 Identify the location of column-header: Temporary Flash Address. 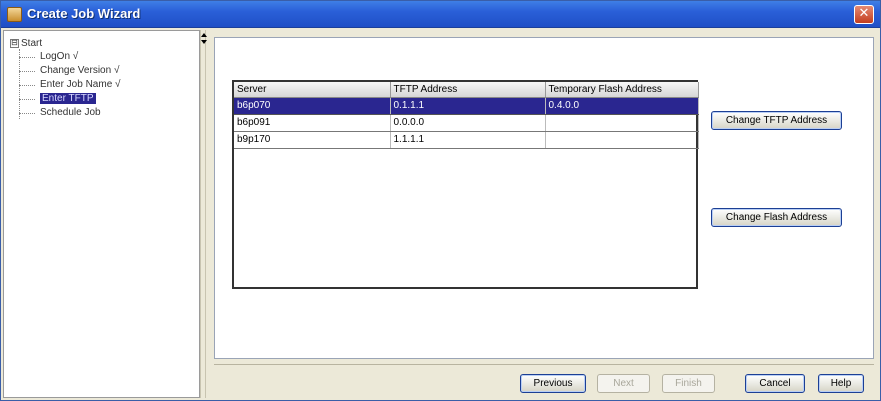
(622, 90).